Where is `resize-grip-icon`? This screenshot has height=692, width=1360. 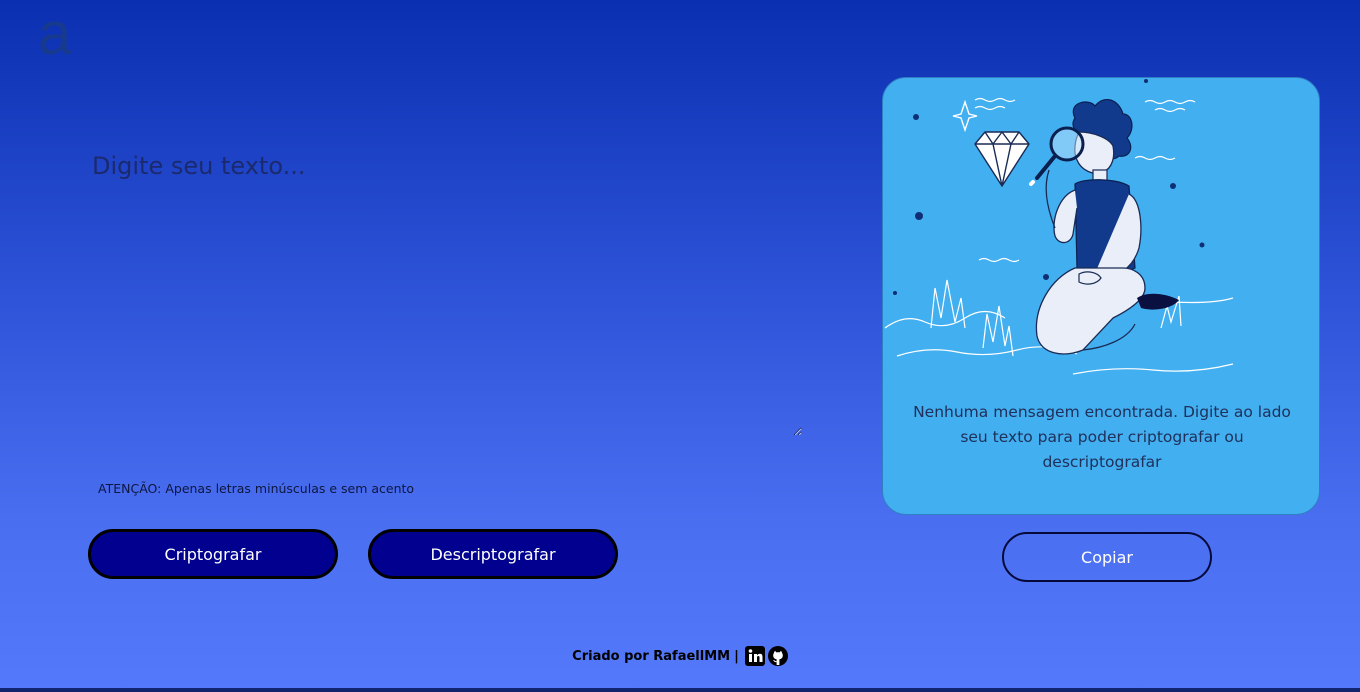 resize-grip-icon is located at coordinates (1313, 508).